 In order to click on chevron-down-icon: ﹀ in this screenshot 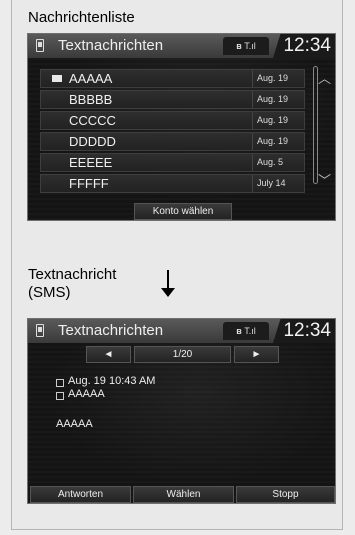, I will do `click(324, 179)`.